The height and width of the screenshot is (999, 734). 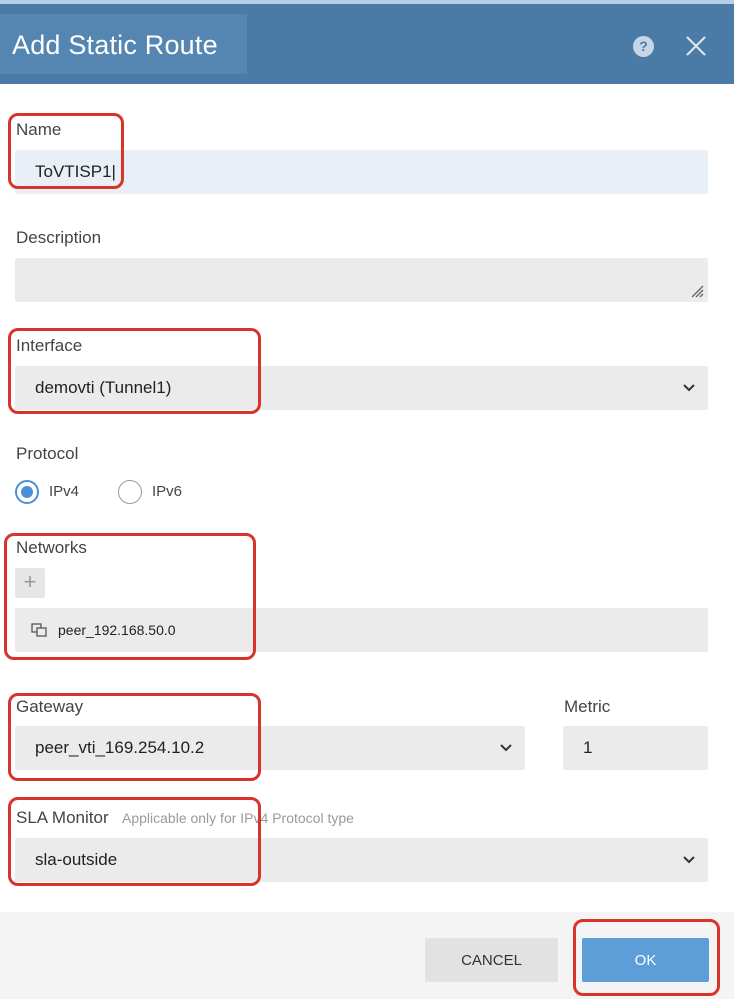 What do you see at coordinates (697, 291) in the screenshot?
I see `resize-handle-icon` at bounding box center [697, 291].